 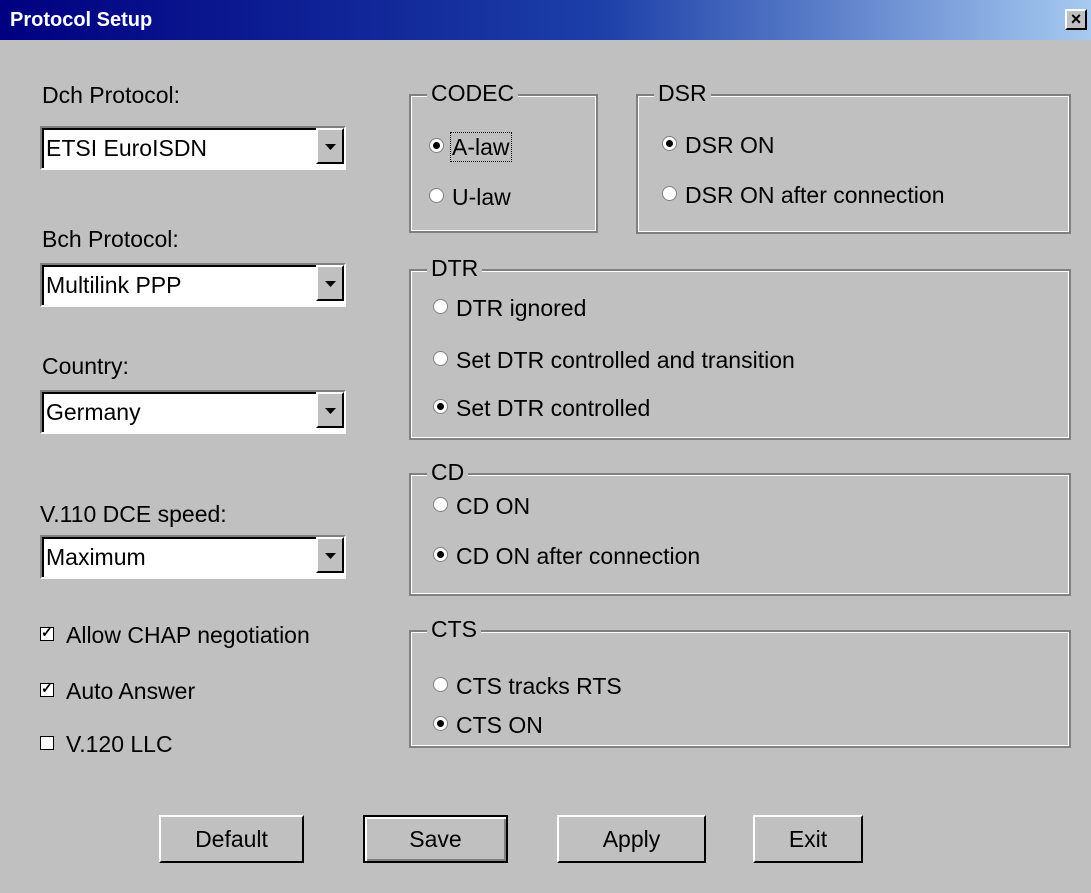 I want to click on dtr-group-title: DTR, so click(x=455, y=268).